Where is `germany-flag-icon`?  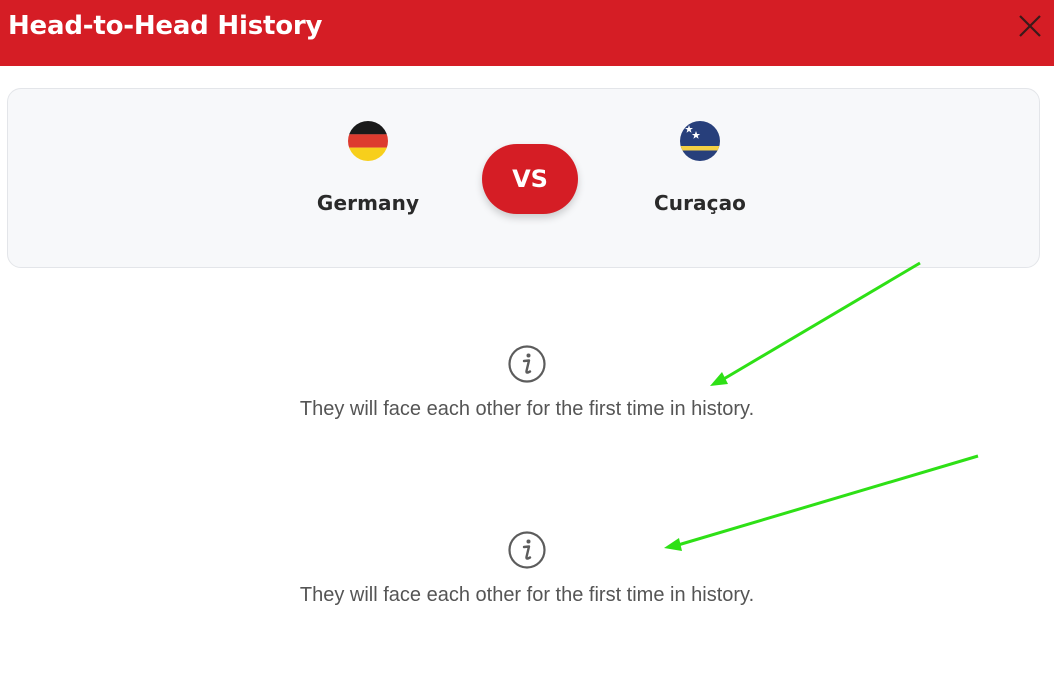 germany-flag-icon is located at coordinates (368, 141).